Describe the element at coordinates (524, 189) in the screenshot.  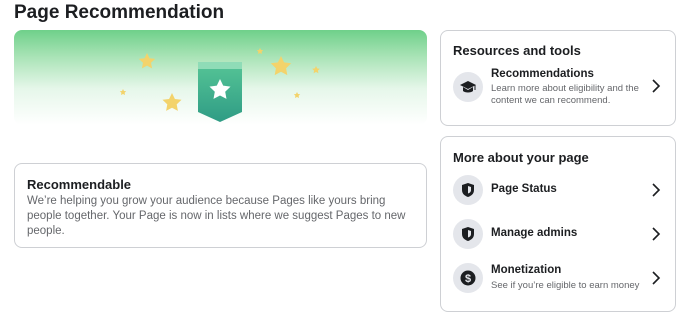
I see `page-status-label: Page Status` at that location.